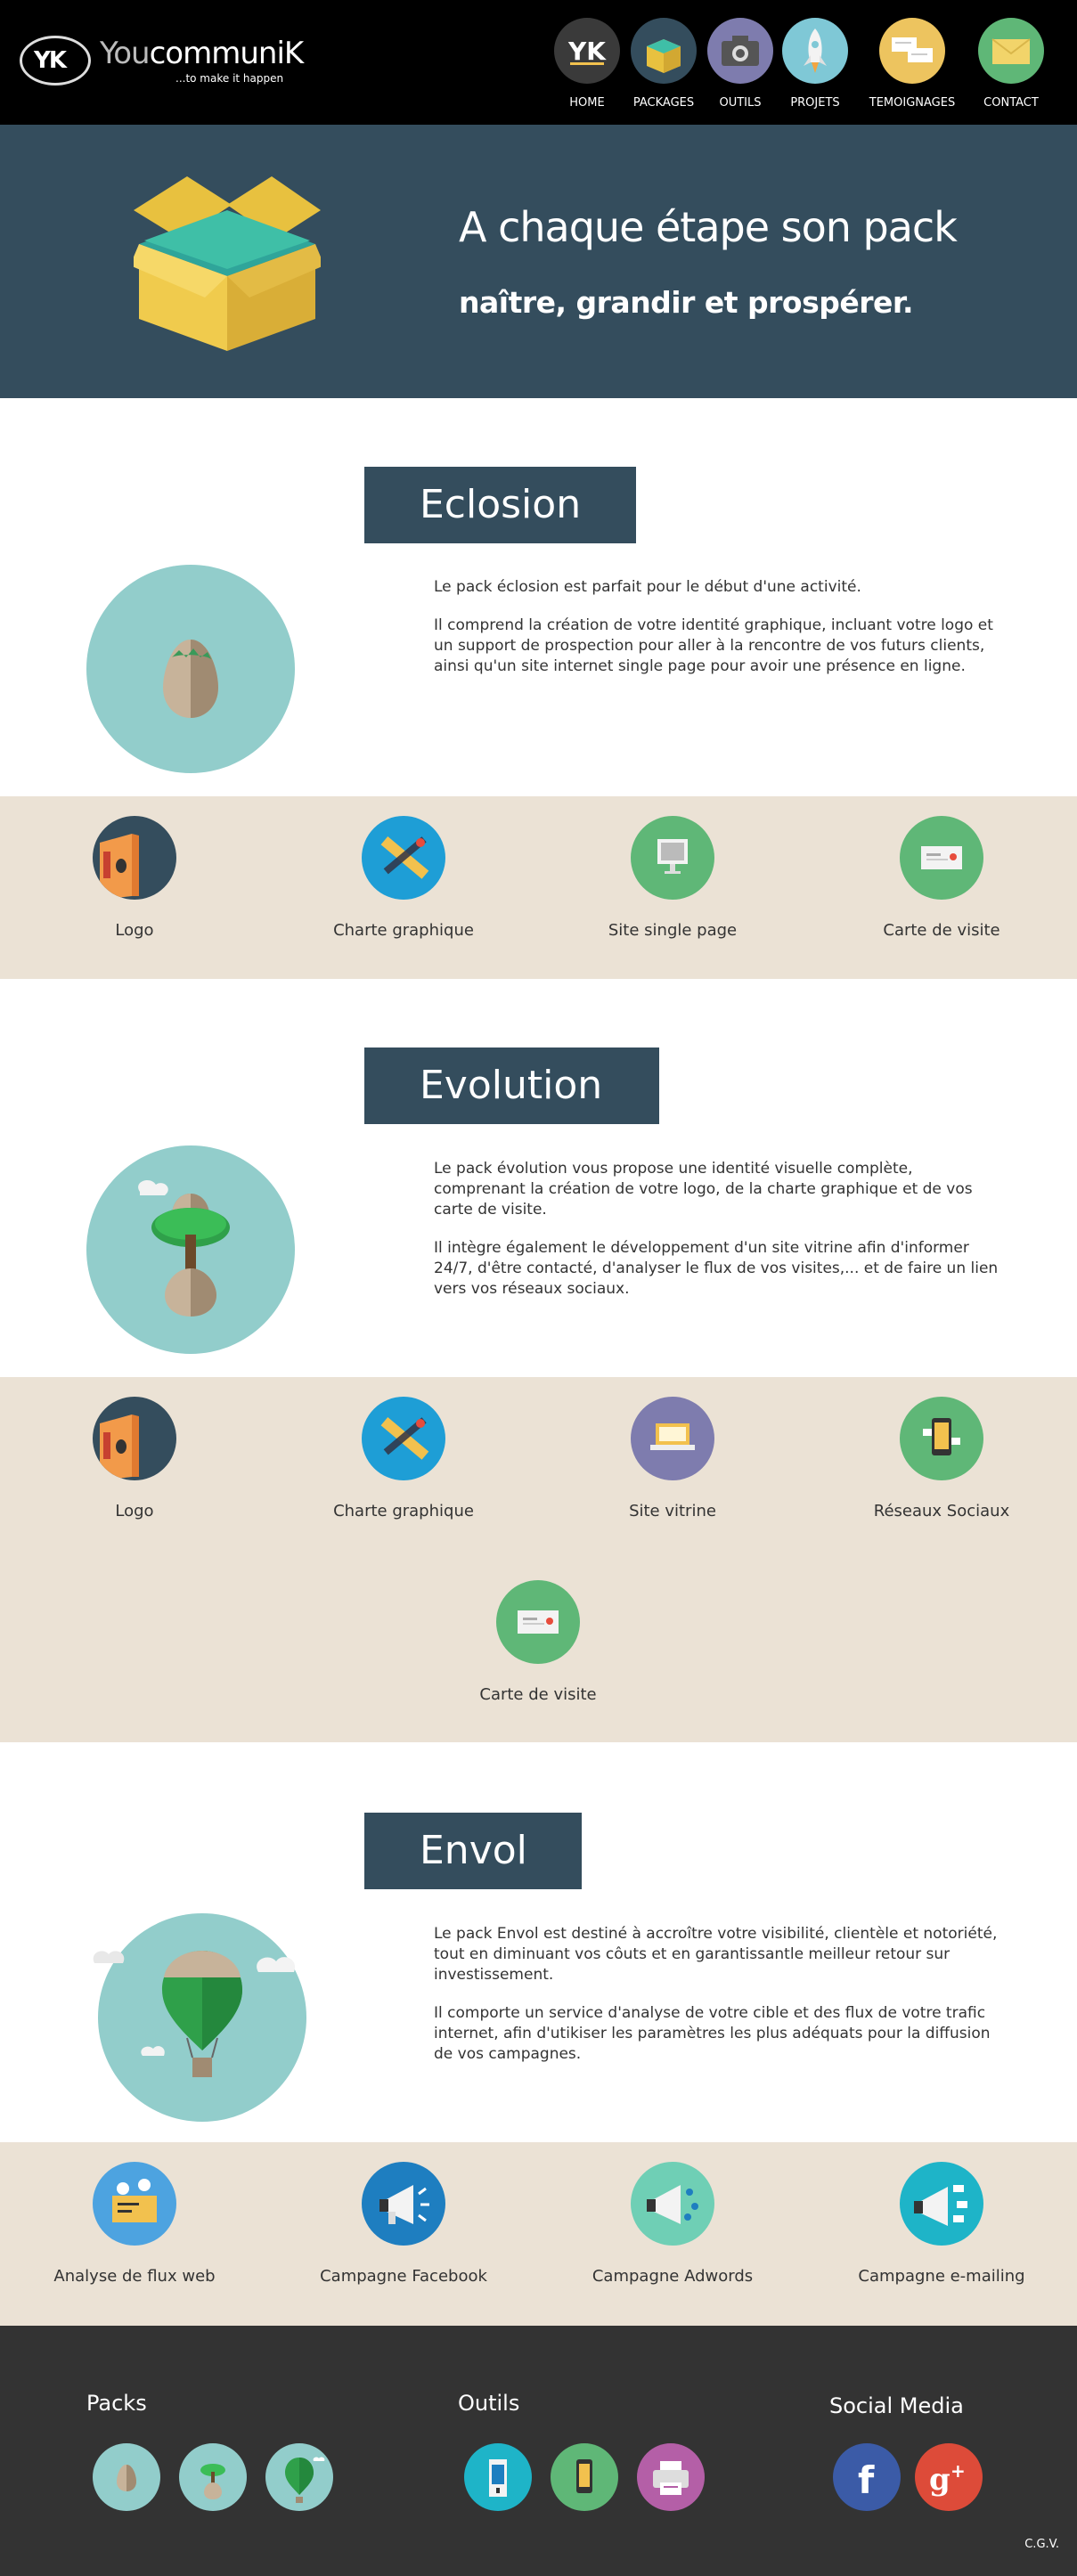 This screenshot has width=1077, height=2576. I want to click on facebook-icon: f, so click(867, 2477).